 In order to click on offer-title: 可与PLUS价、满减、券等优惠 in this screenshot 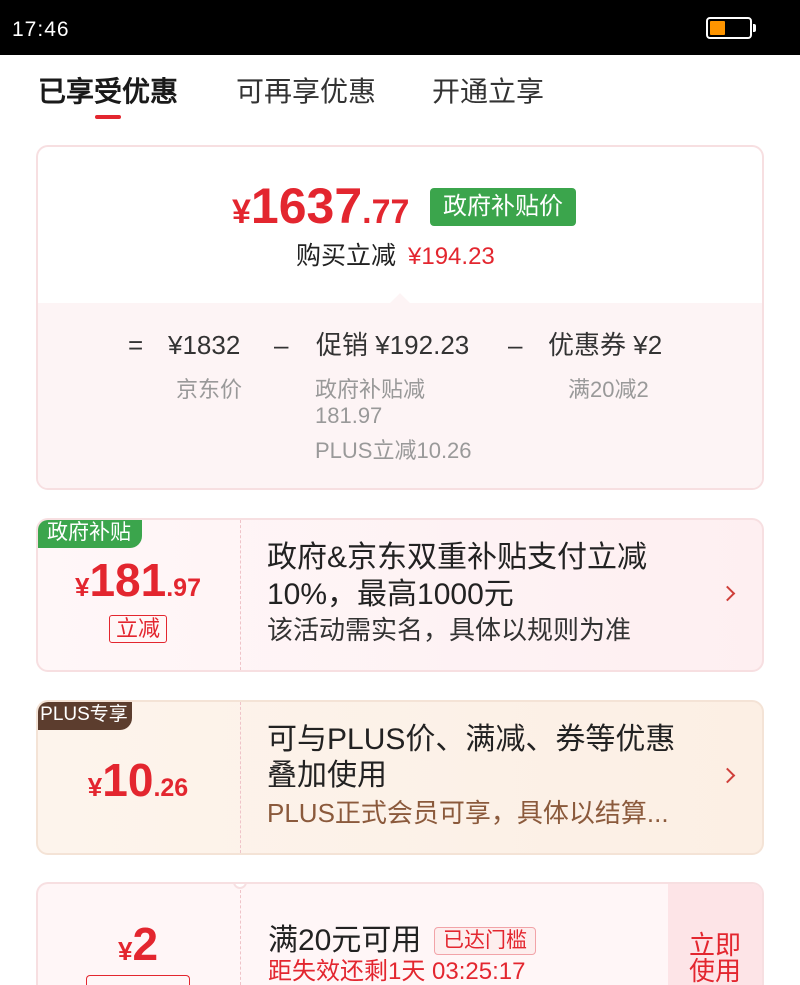, I will do `click(471, 739)`.